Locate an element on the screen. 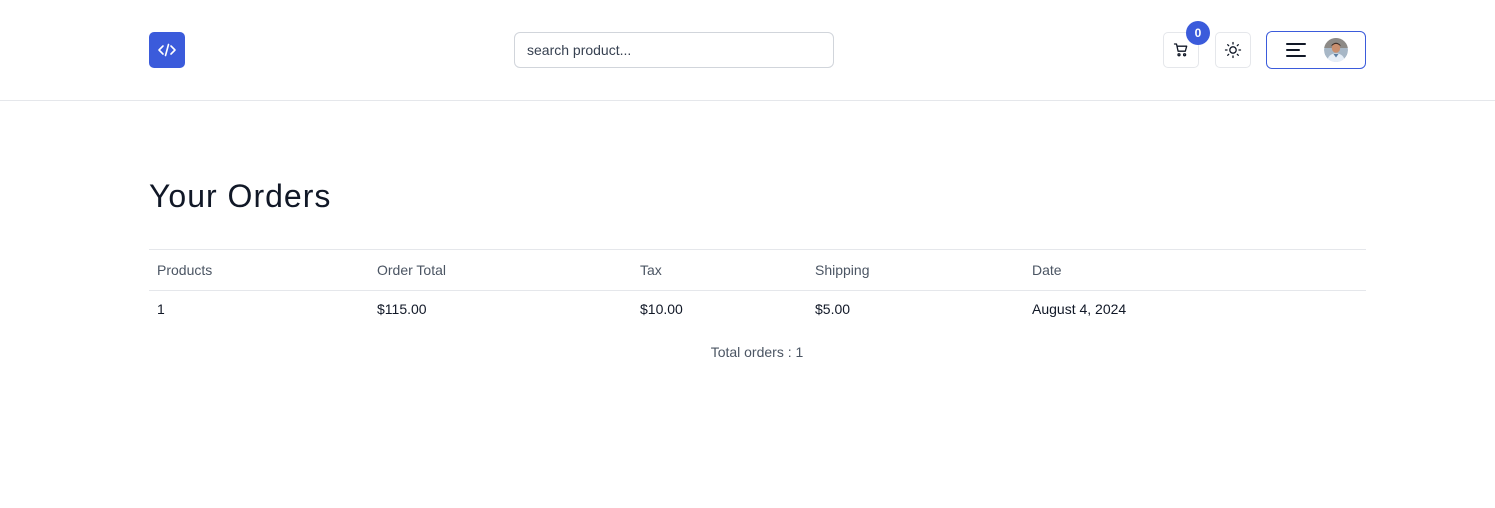 This screenshot has width=1495, height=508. cell-products: 1 is located at coordinates (161, 309).